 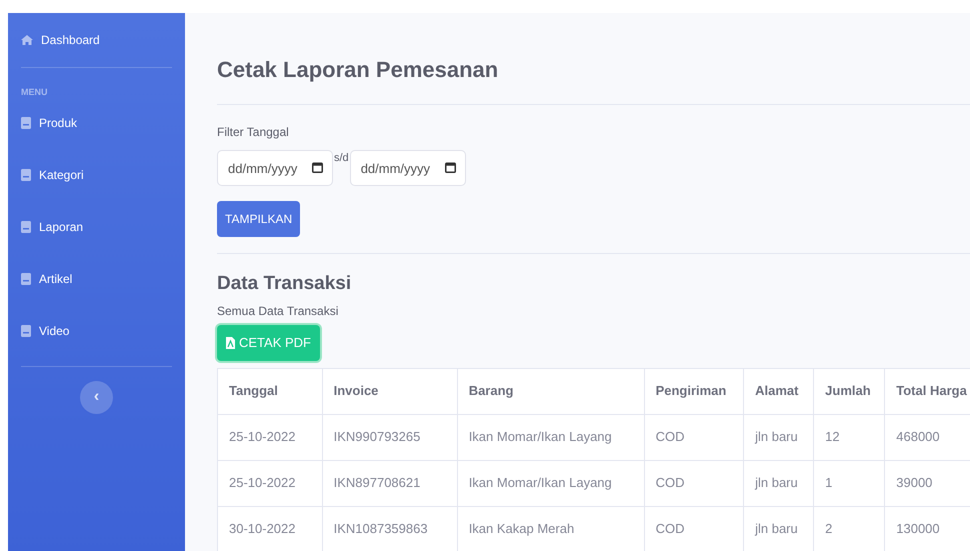 What do you see at coordinates (270, 528) in the screenshot?
I see `table-cell: 30-10-2022` at bounding box center [270, 528].